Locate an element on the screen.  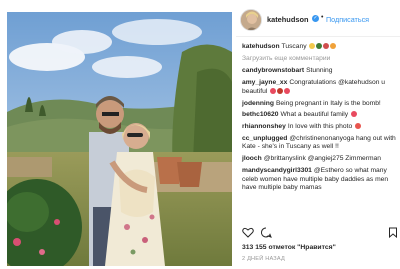
post-header: katehudson ✓ • Подписаться is located at coordinates (318, 21).